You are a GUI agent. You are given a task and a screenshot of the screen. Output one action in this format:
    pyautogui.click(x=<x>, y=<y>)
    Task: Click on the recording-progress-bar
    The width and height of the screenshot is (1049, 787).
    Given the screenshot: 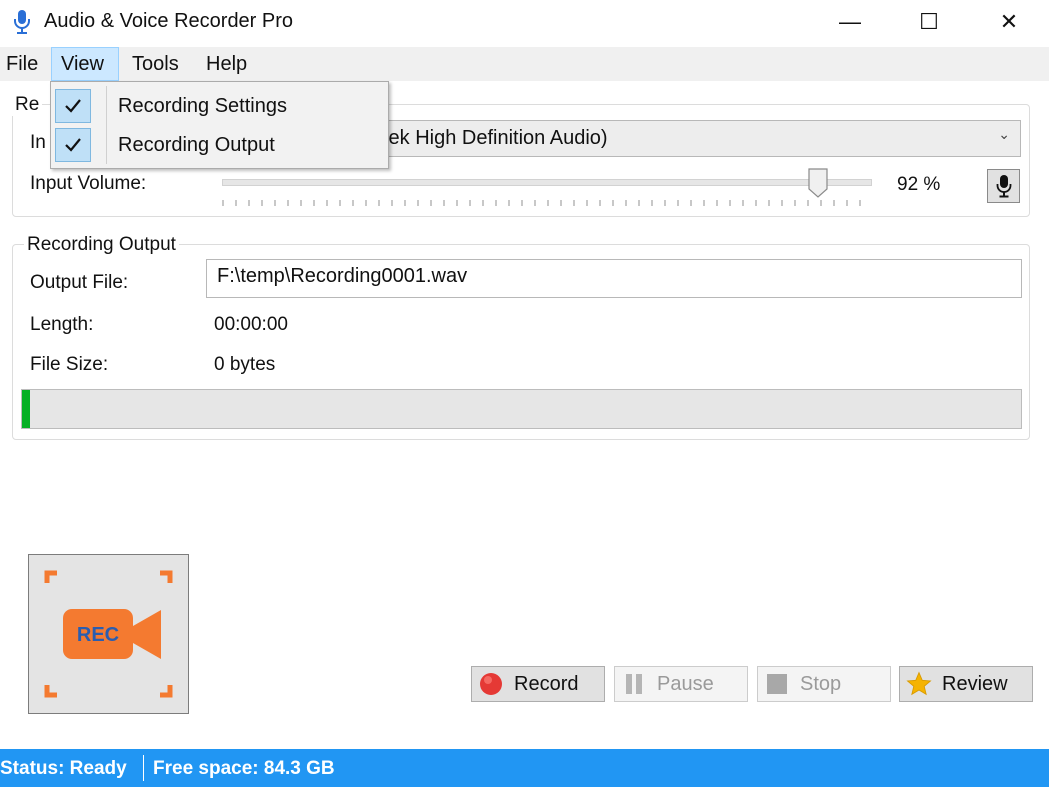 What is the action you would take?
    pyautogui.click(x=521, y=409)
    